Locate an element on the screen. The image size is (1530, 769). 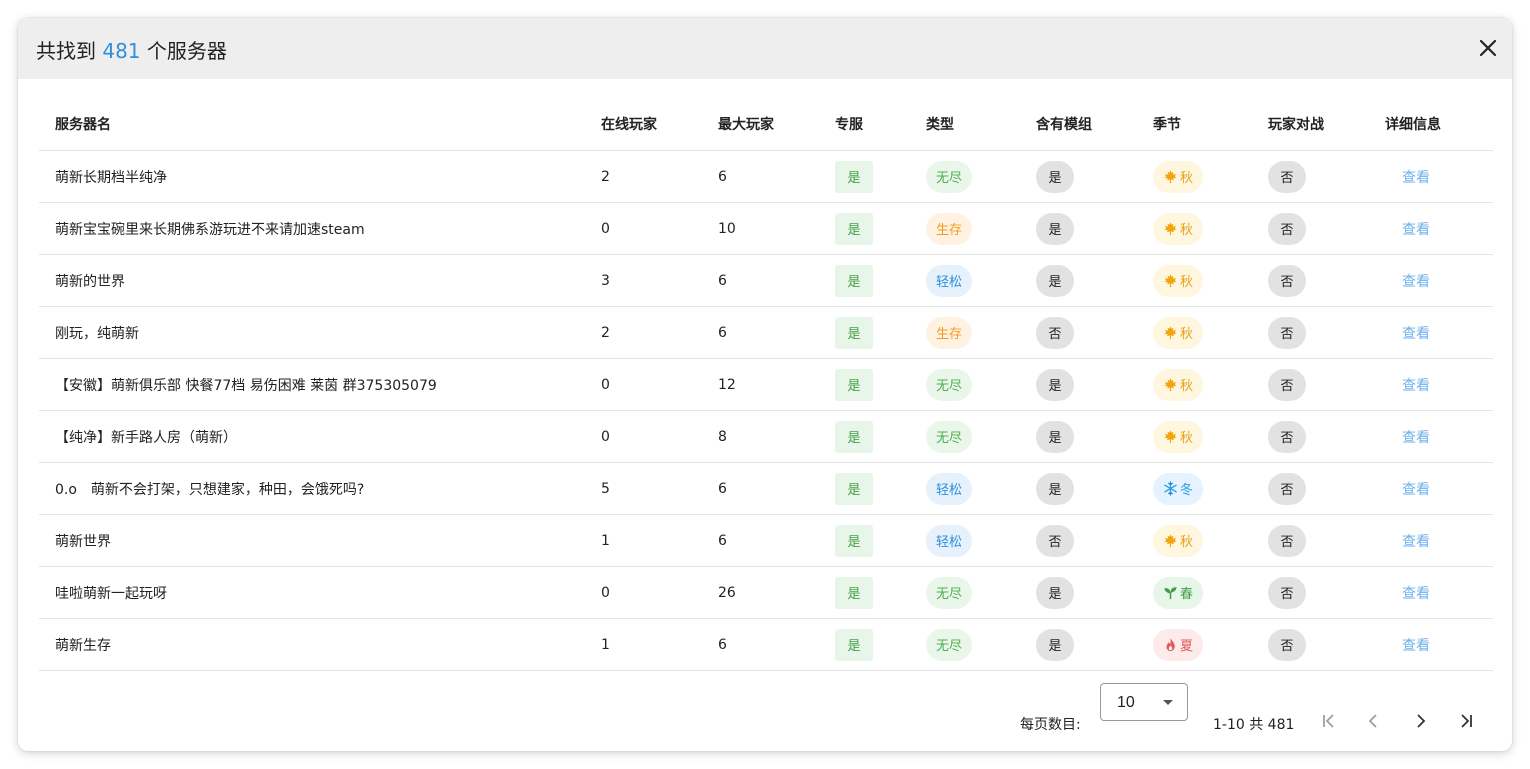
flame-icon is located at coordinates (1170, 644).